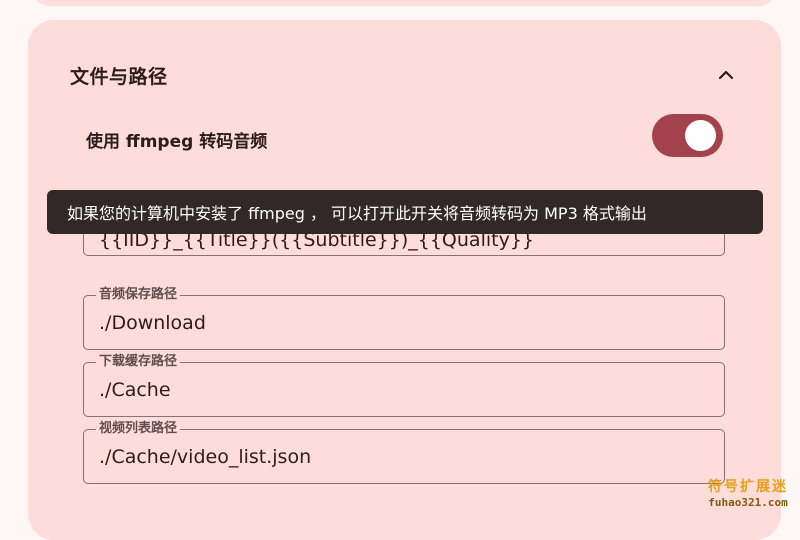 The width and height of the screenshot is (800, 540). I want to click on collapse-button, so click(726, 75).